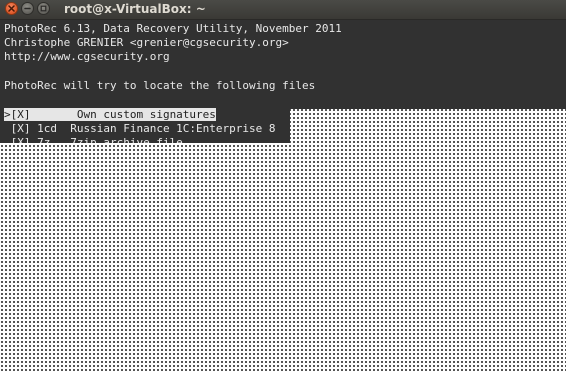 The width and height of the screenshot is (566, 371). Describe the element at coordinates (135, 9) in the screenshot. I see `window-title: root@x-VirtualBox: ~` at that location.